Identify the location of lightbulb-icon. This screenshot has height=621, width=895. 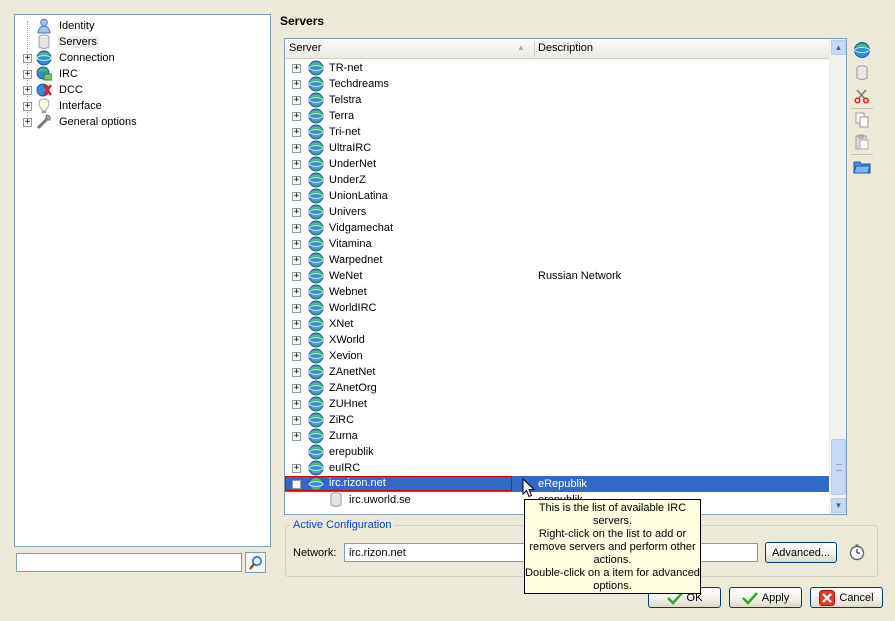
(44, 105).